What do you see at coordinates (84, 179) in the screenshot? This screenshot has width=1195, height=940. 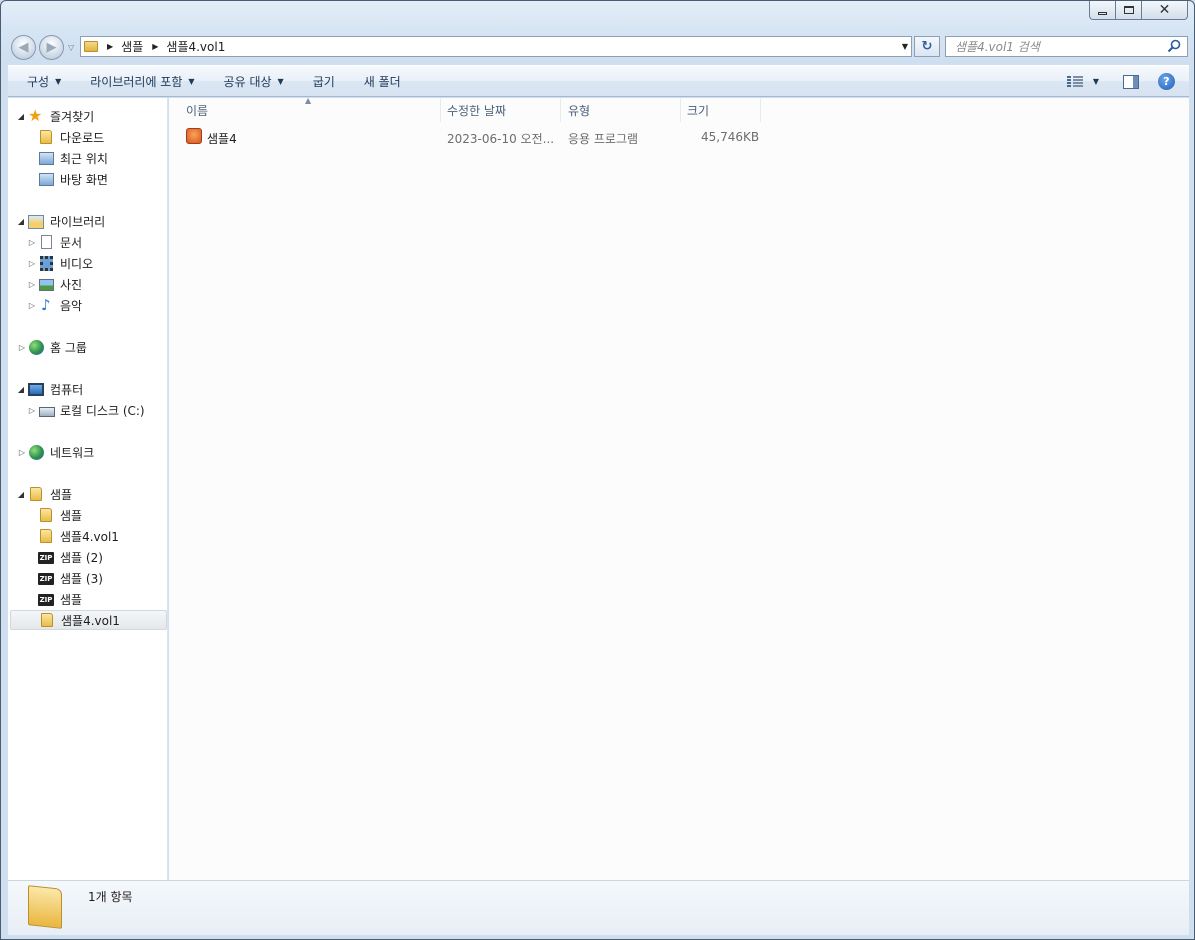 I see `tree-label: 바탕 화면` at bounding box center [84, 179].